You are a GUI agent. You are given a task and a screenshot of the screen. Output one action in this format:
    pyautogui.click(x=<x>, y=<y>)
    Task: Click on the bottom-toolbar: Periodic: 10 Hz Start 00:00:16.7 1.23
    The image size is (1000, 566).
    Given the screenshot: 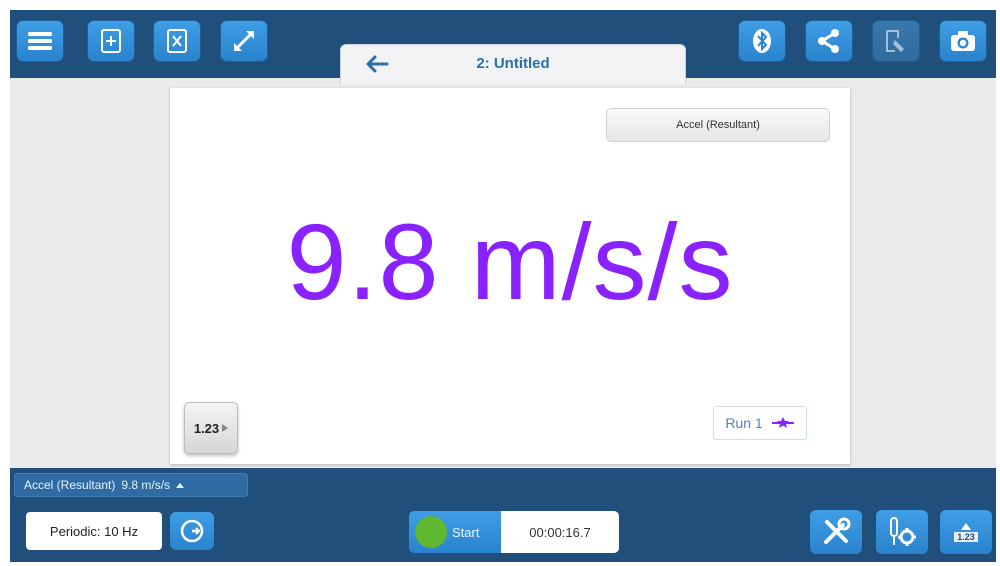 What is the action you would take?
    pyautogui.click(x=503, y=533)
    